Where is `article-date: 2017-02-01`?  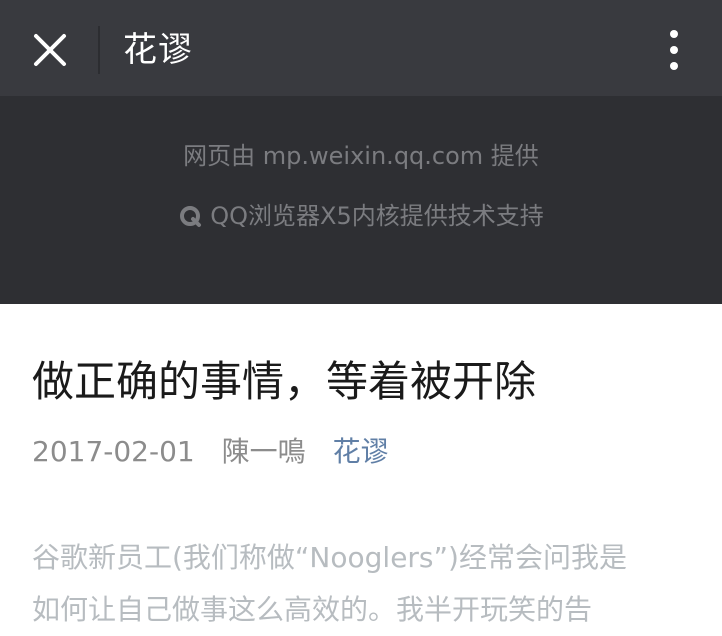 article-date: 2017-02-01 is located at coordinates (113, 451).